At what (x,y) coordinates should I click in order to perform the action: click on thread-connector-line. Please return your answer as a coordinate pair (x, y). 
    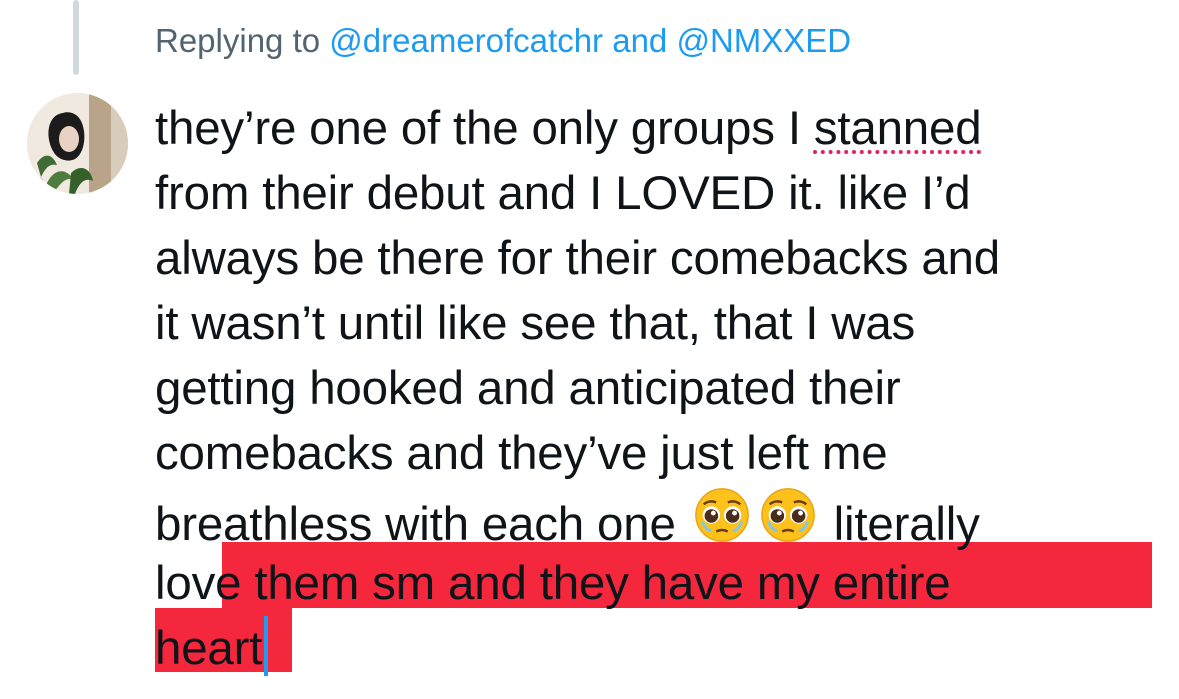
    Looking at the image, I should click on (76, 37).